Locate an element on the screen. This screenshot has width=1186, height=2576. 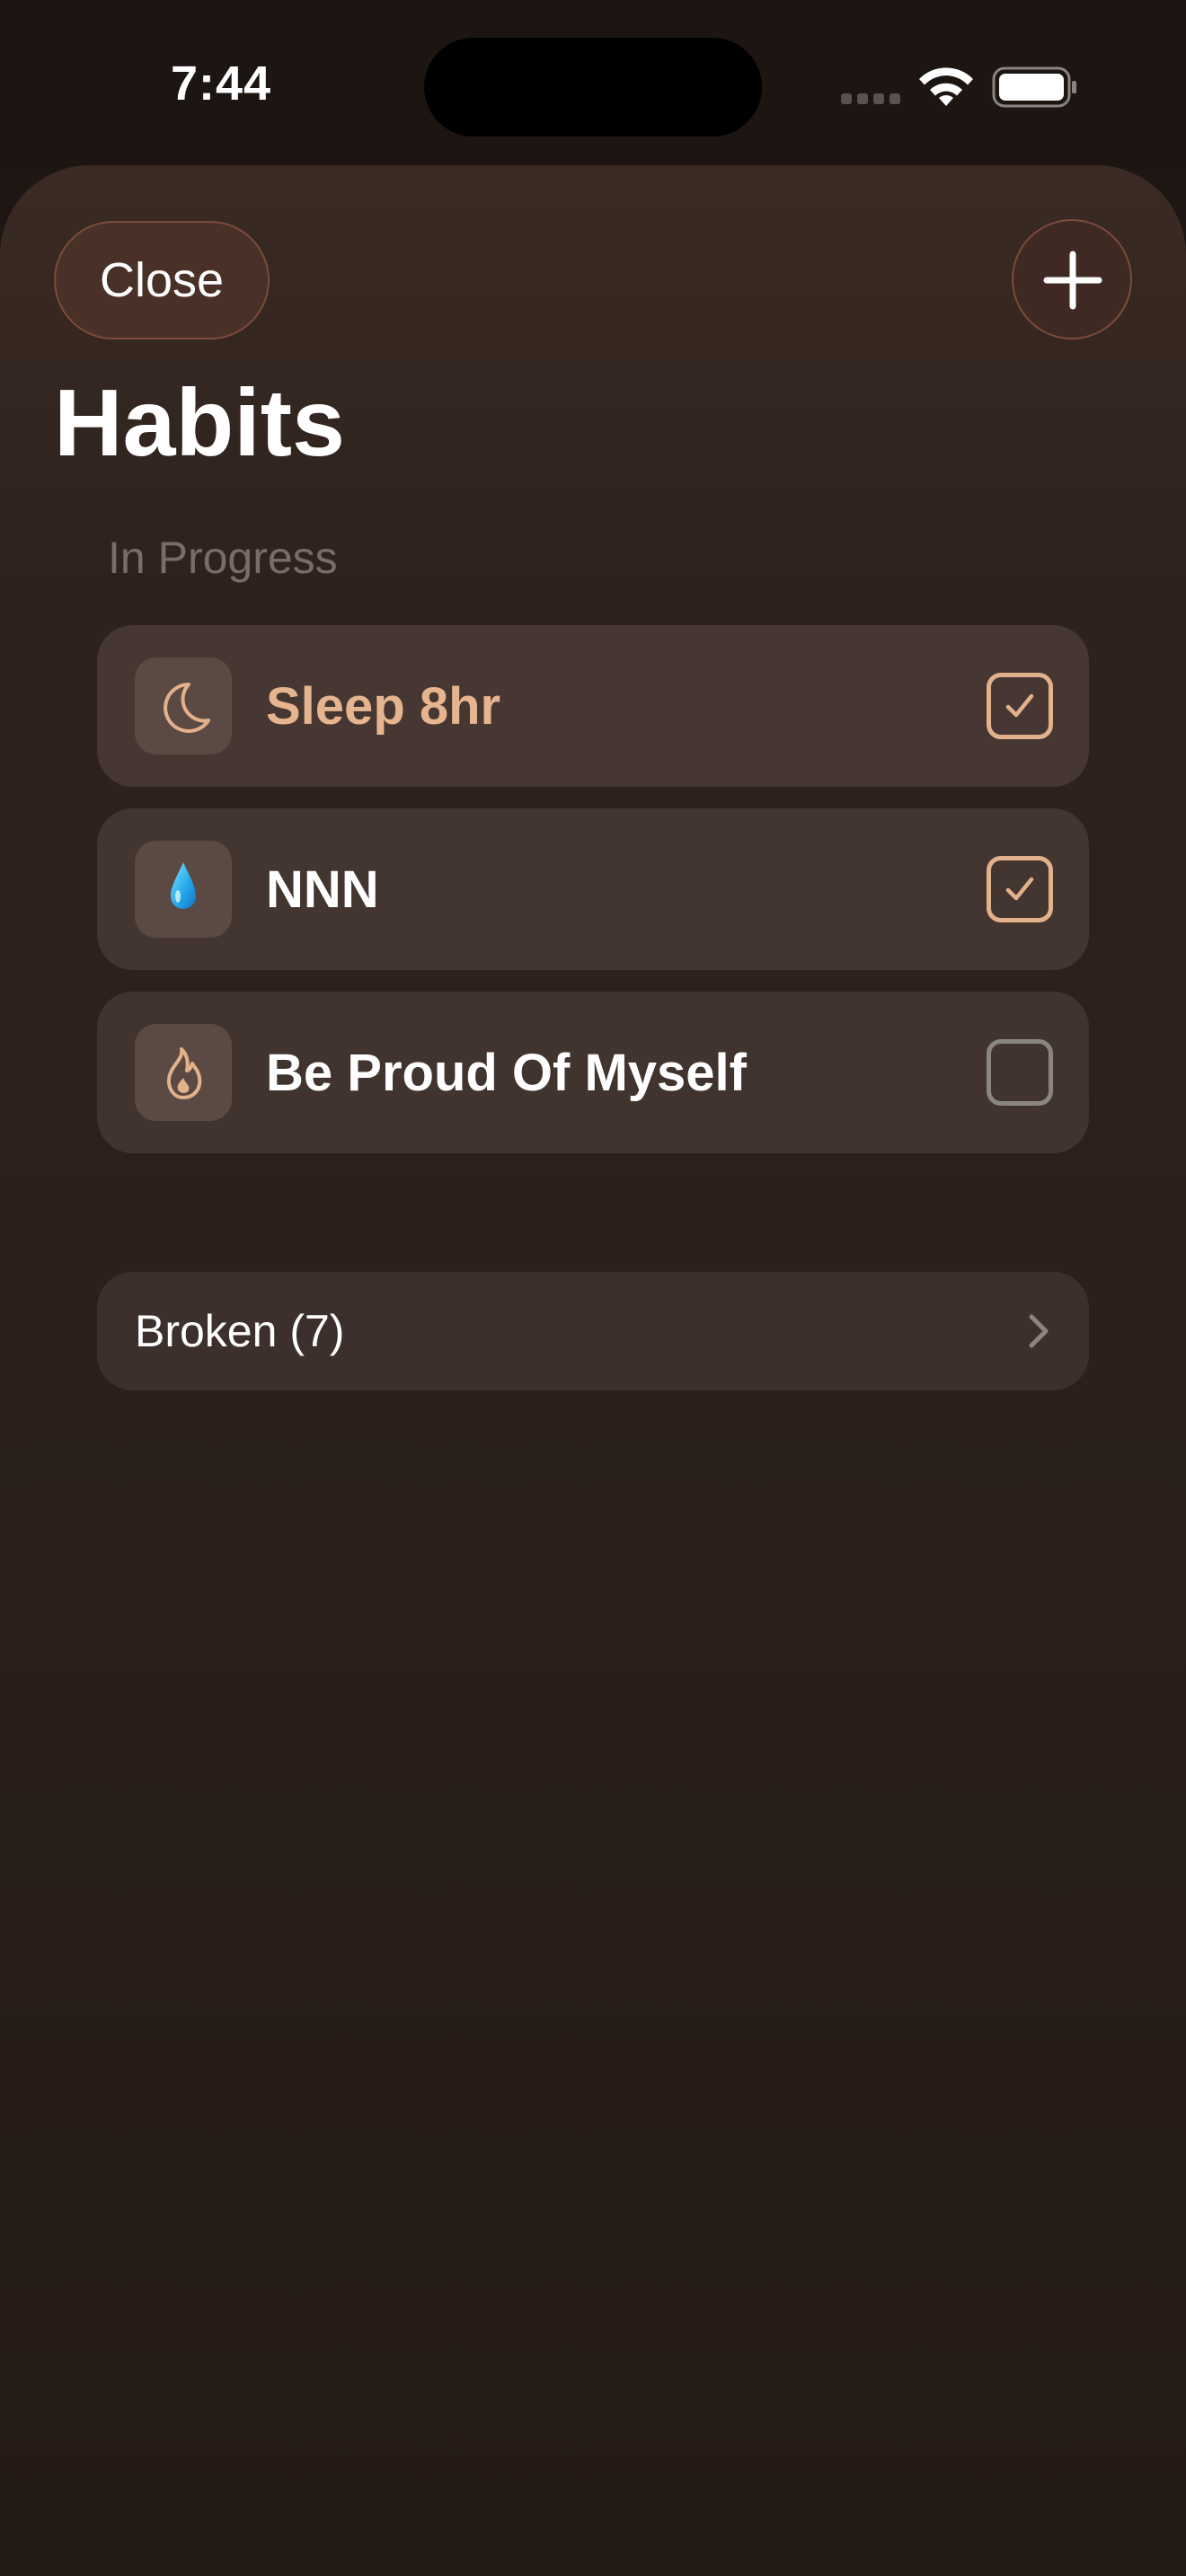
status-bar: 7:44 is located at coordinates (593, 85).